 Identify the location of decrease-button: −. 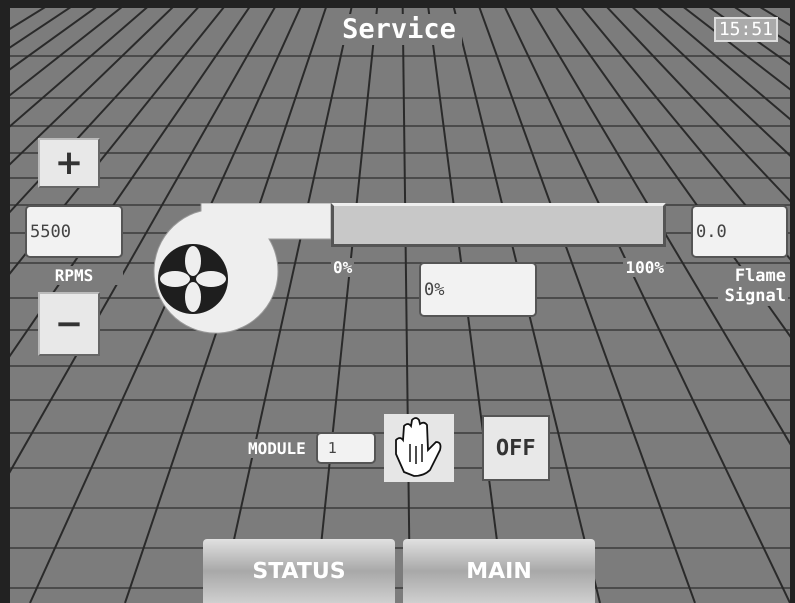
(69, 324).